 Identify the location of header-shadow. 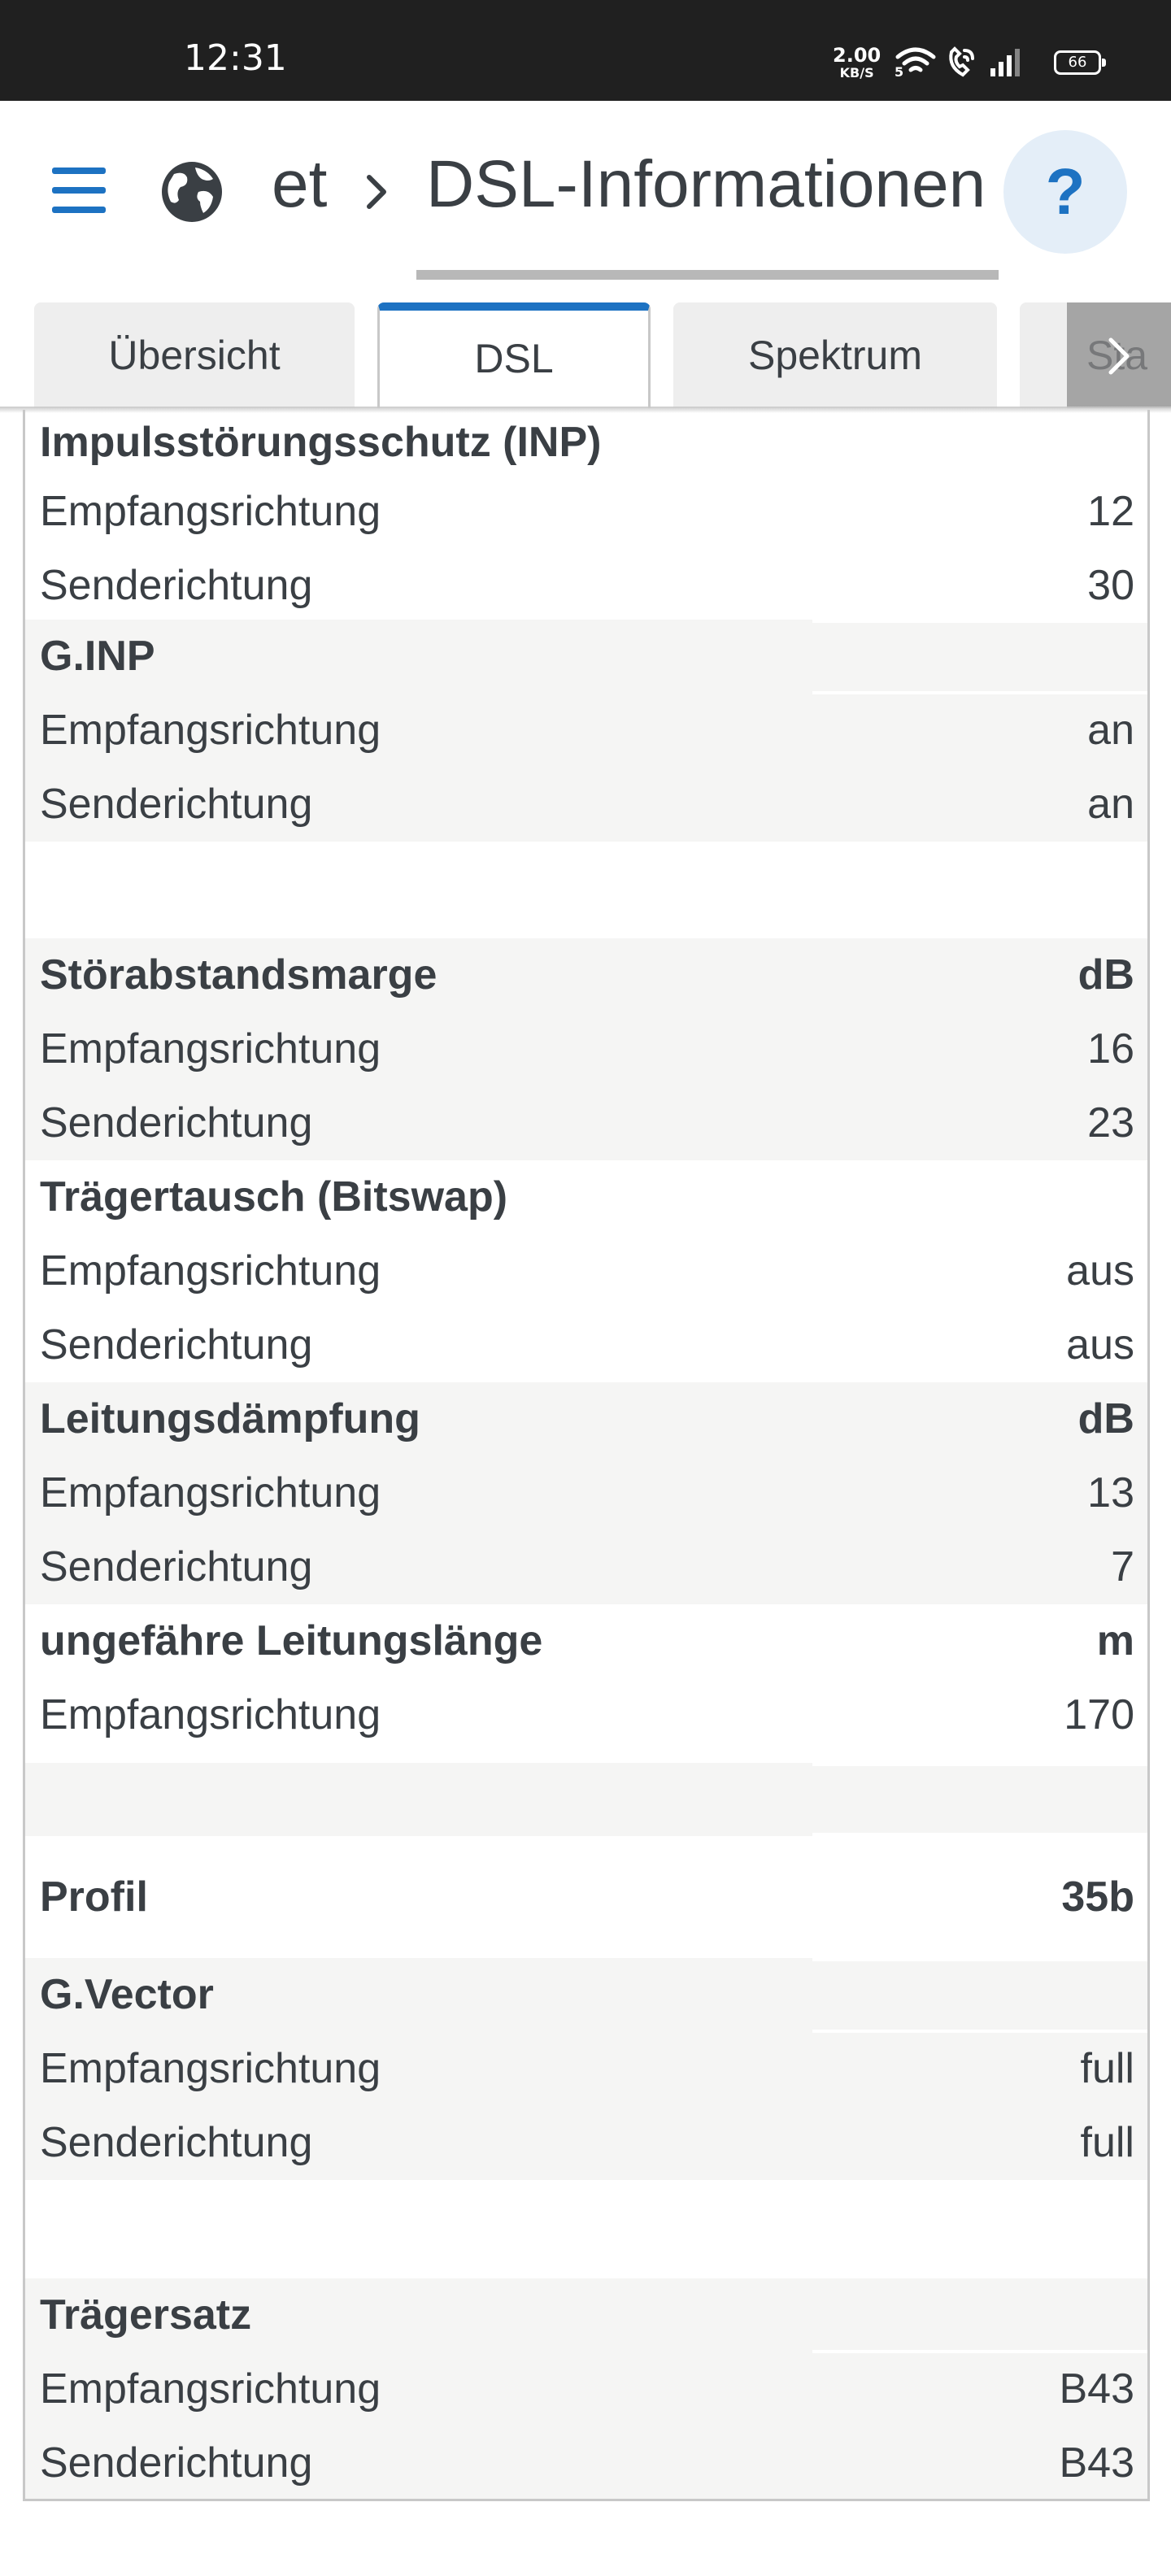
(585, 410).